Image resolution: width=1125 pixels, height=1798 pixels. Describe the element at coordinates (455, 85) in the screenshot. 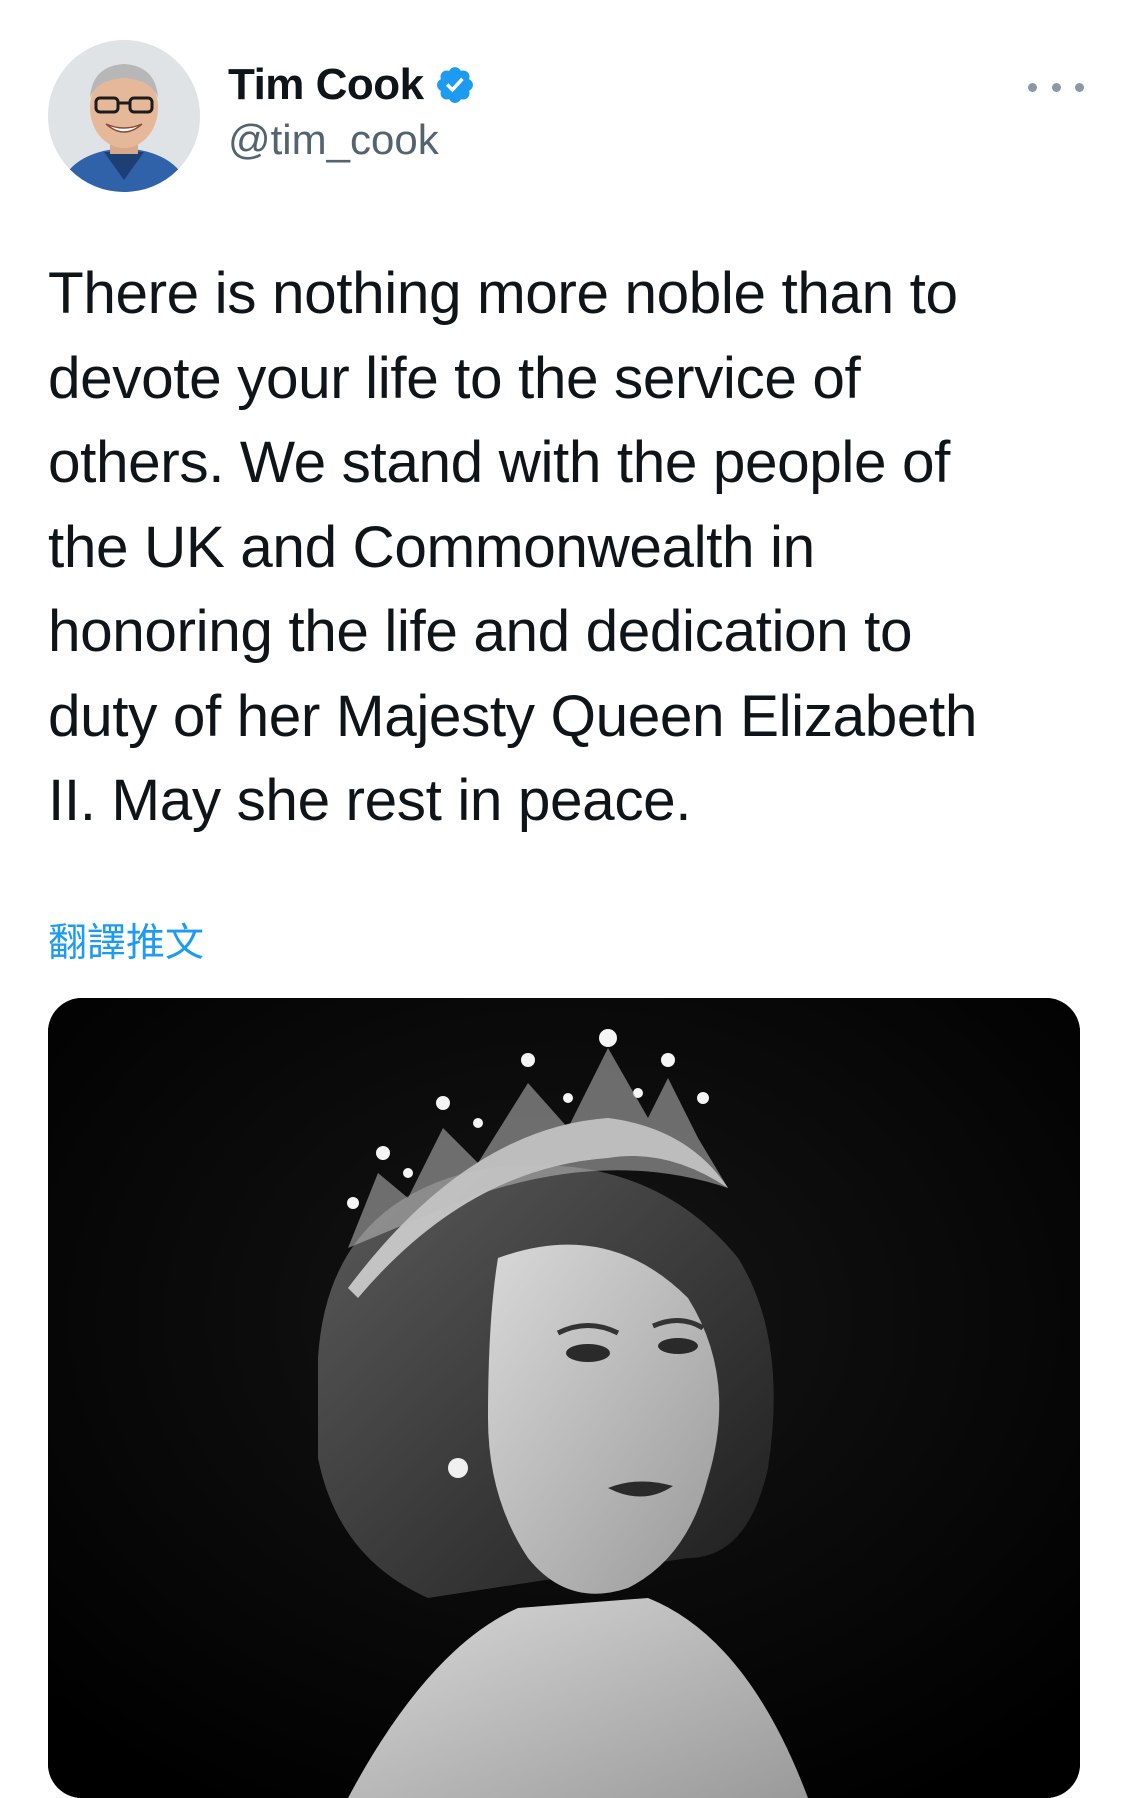

I see `verified-badge-icon` at that location.